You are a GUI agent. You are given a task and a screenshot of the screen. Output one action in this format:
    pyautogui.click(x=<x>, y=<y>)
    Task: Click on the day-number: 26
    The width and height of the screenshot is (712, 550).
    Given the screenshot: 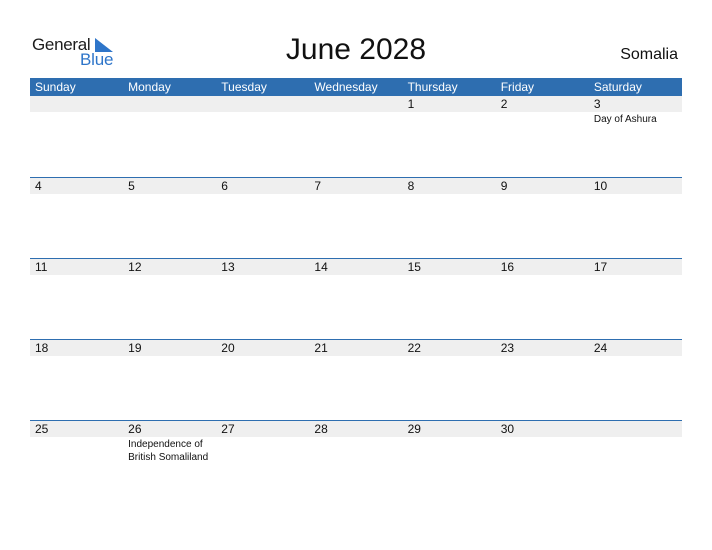 What is the action you would take?
    pyautogui.click(x=135, y=429)
    